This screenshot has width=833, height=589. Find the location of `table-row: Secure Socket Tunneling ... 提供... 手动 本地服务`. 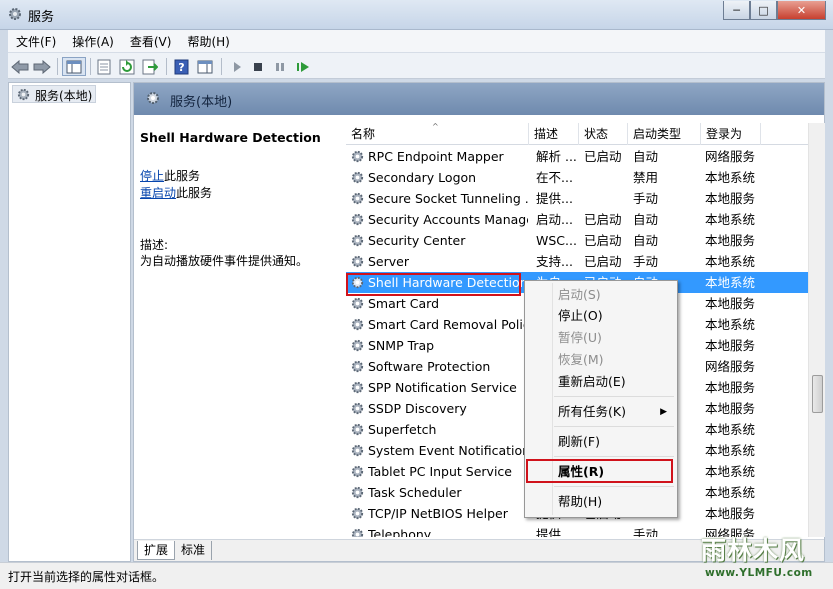

table-row: Secure Socket Tunneling ... 提供... 手动 本地服务 is located at coordinates (577, 198).